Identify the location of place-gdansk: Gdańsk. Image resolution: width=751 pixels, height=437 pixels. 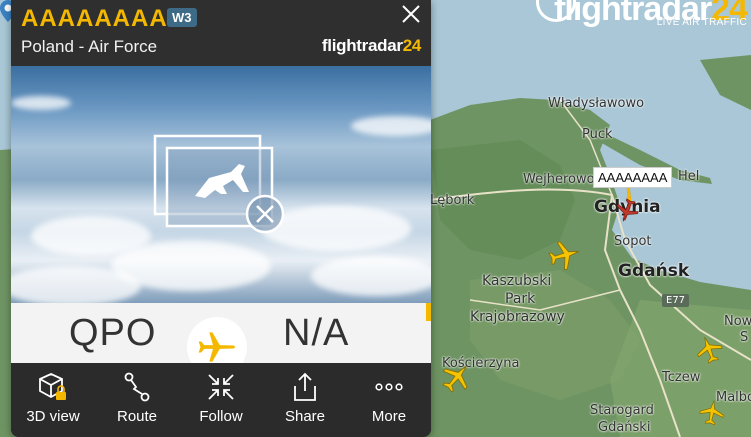
(654, 271).